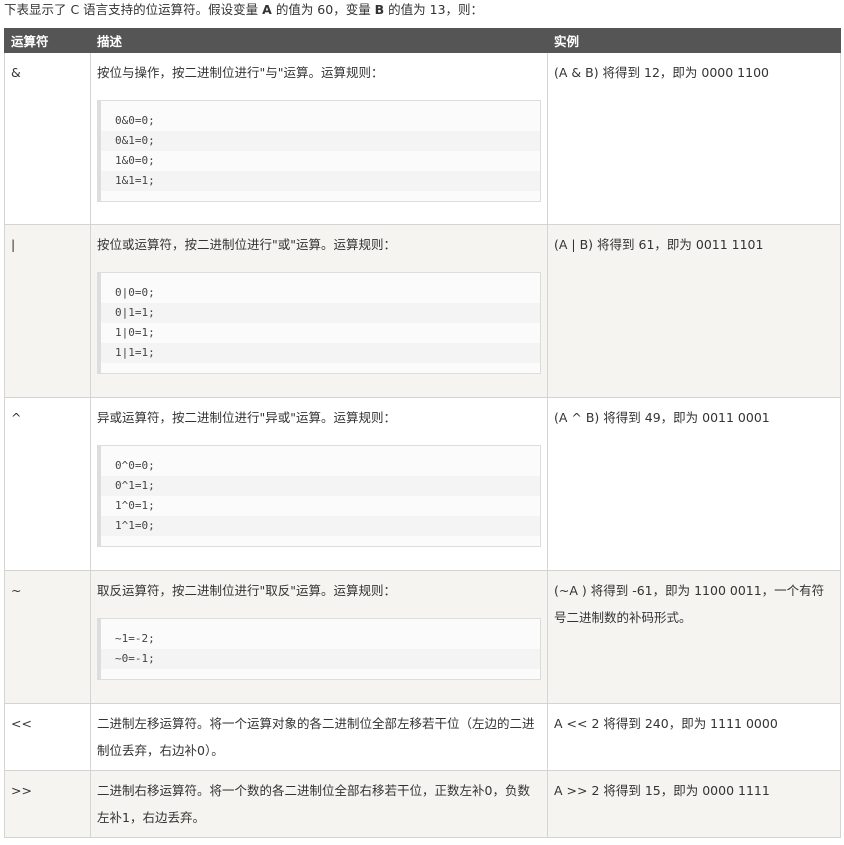 This screenshot has width=844, height=845. I want to click on operator-cell: ~, so click(47, 637).